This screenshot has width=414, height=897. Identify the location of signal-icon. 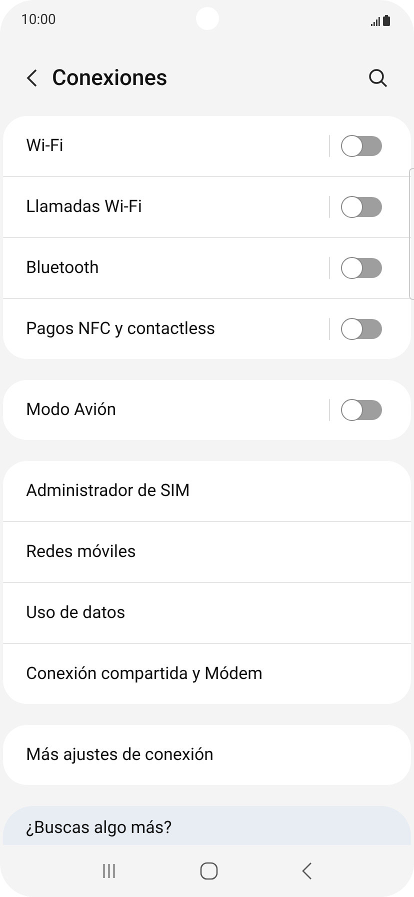
(375, 21).